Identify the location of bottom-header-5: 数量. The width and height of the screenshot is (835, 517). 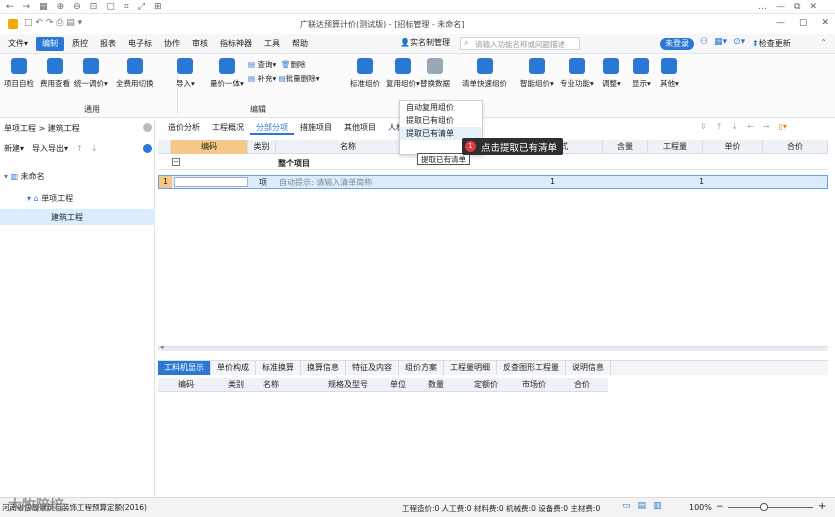
(436, 384).